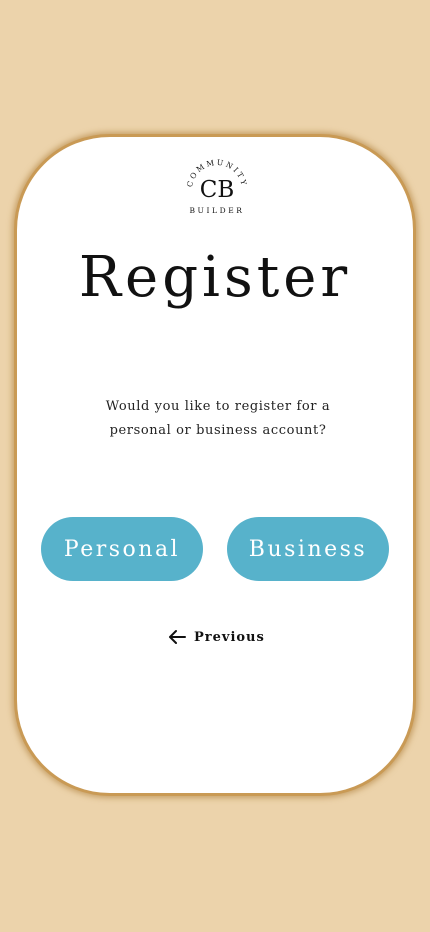  What do you see at coordinates (215, 277) in the screenshot?
I see `page-title: Register` at bounding box center [215, 277].